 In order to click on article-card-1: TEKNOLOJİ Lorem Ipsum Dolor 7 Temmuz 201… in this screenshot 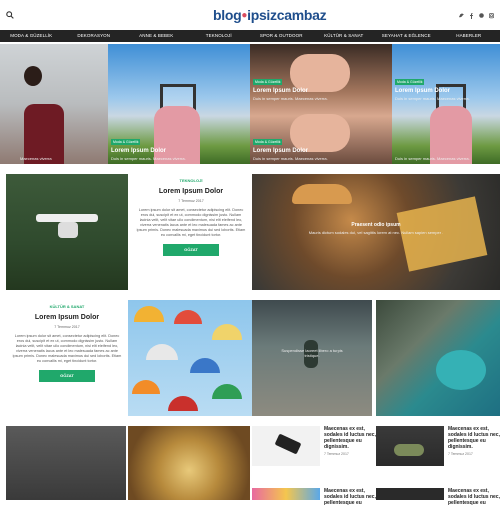, I will do `click(191, 232)`.